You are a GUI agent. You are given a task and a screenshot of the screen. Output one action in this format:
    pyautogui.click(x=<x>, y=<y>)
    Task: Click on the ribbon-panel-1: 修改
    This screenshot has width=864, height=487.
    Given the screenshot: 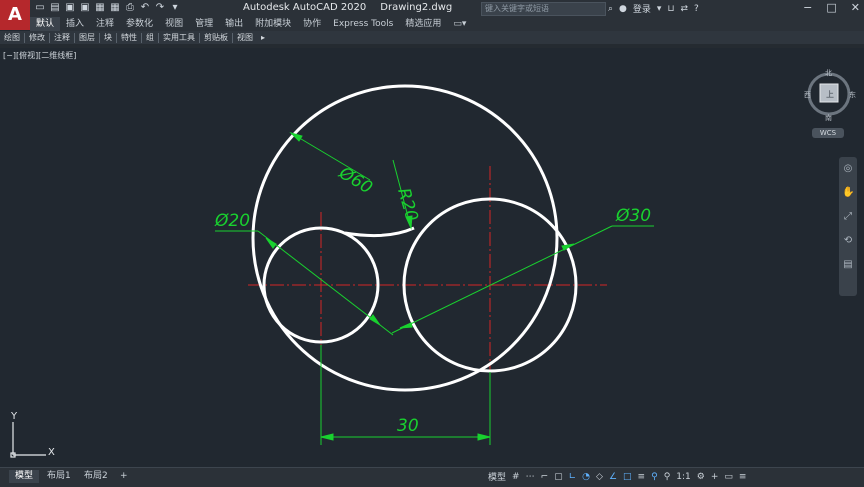 What is the action you would take?
    pyautogui.click(x=37, y=37)
    